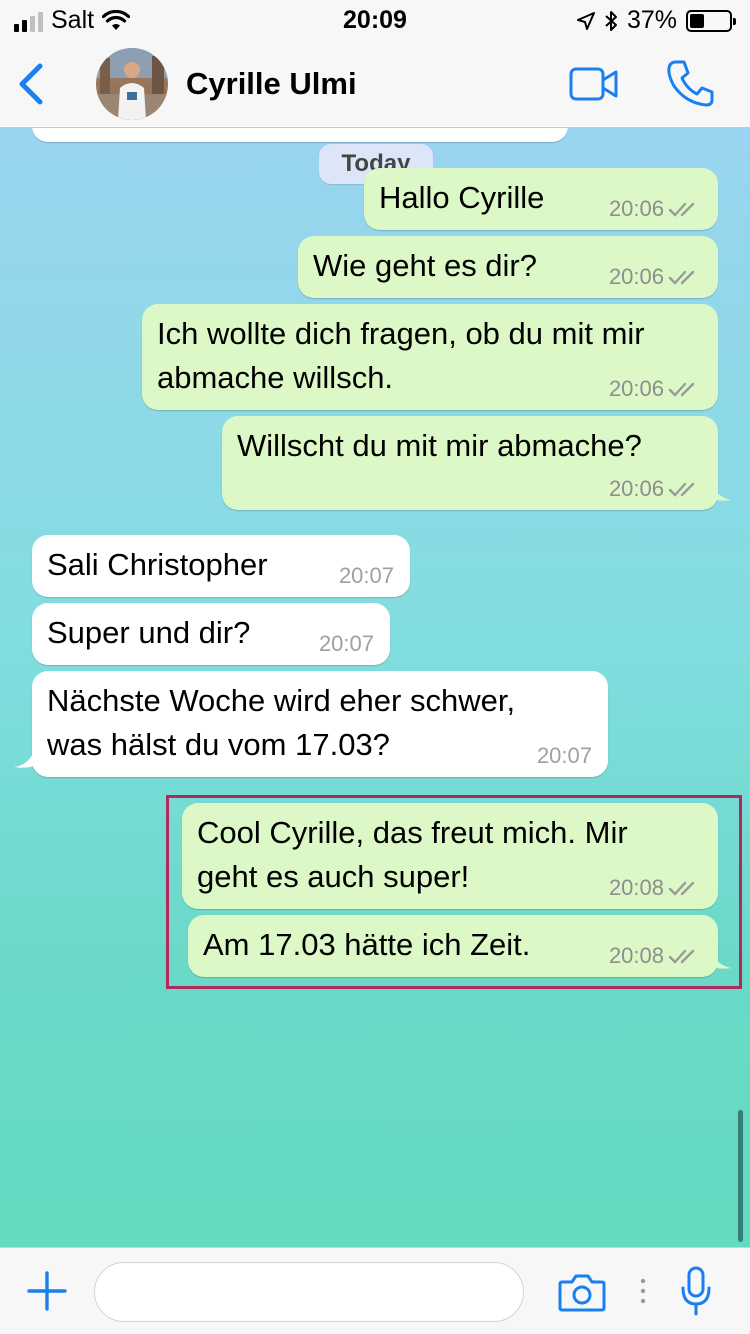 The image size is (750, 1334). I want to click on battery-percentage: 37%, so click(651, 20).